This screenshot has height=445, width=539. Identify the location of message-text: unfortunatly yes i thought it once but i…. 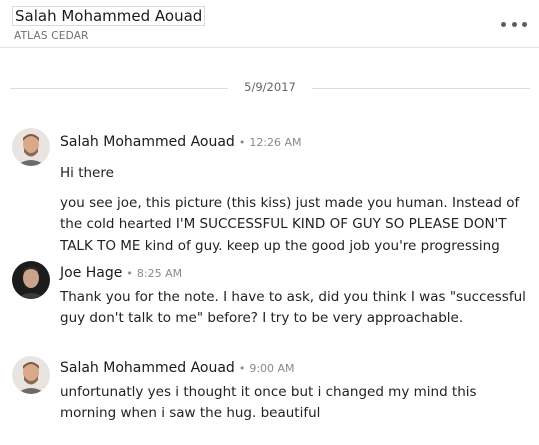
(268, 392).